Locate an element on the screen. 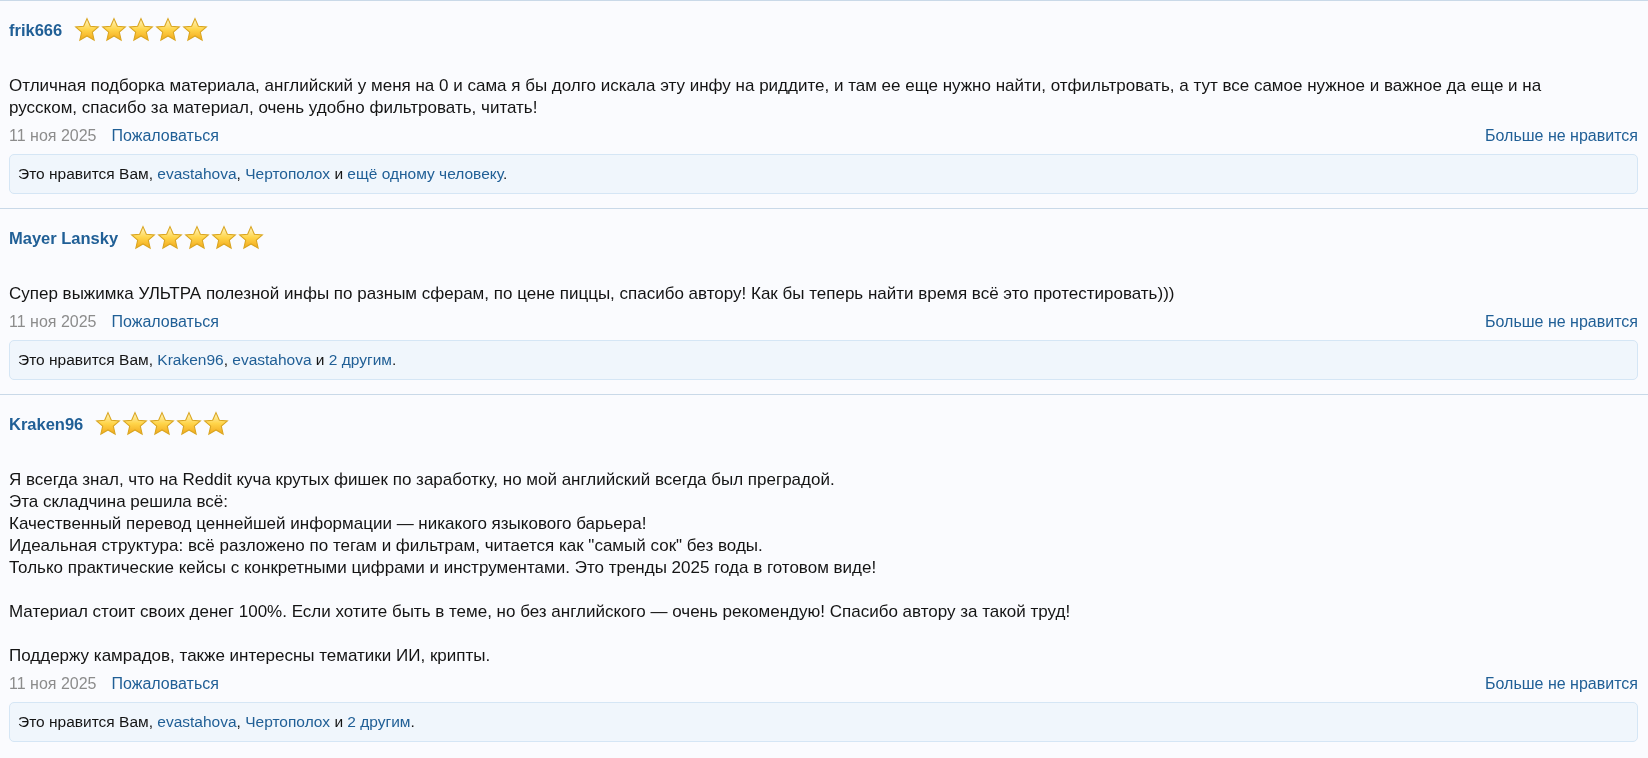 This screenshot has height=758, width=1648. review-text: Отличная подборка материала, английский у меня на 0 и сама я бы долго искала эту инфу на риддите, и там ее еще нужно найти, отфильтровать, а тут все самое нужное и важное да еще и на русском, спасибо за материал, очень удобно фильтровать, читать! is located at coordinates (776, 97).